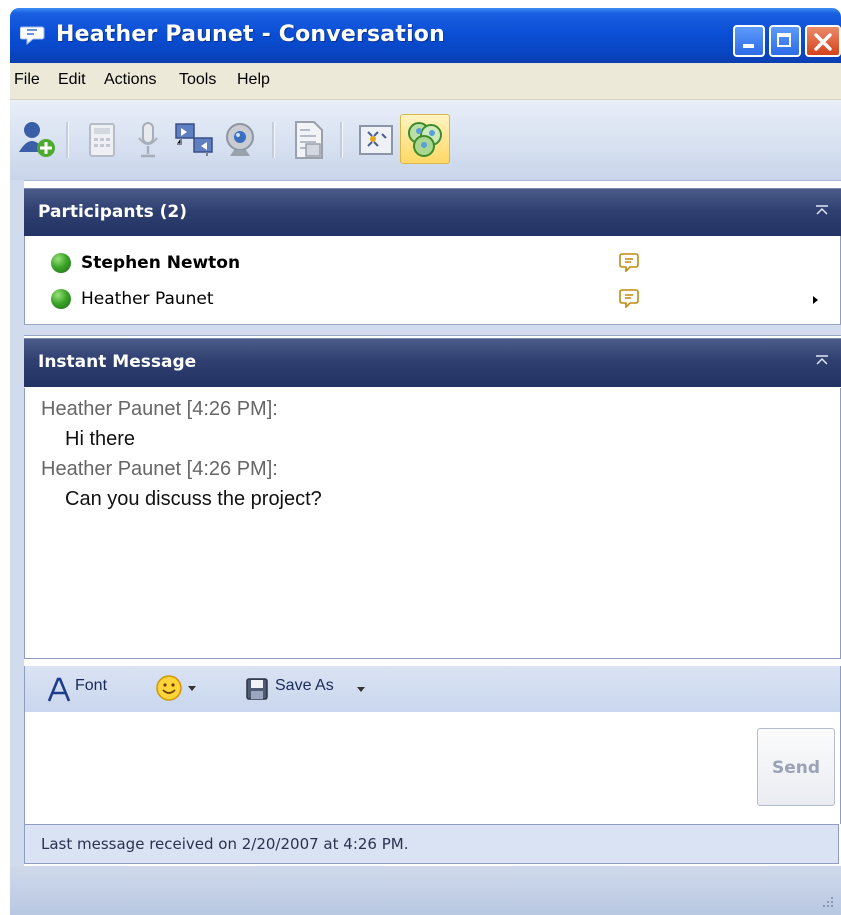 The width and height of the screenshot is (841, 915). What do you see at coordinates (432, 300) in the screenshot?
I see `participant-row: Heather Paunet` at bounding box center [432, 300].